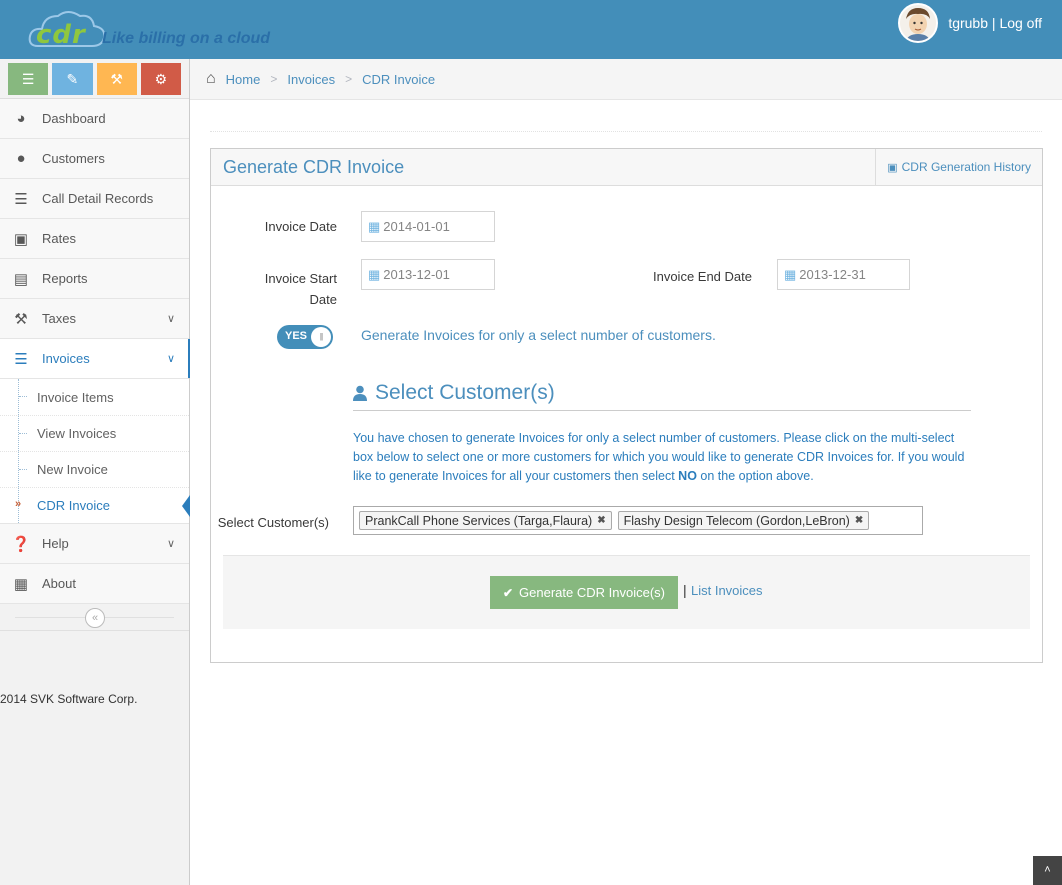  Describe the element at coordinates (727, 590) in the screenshot. I see `list-invoices-link: List Invoices` at that location.